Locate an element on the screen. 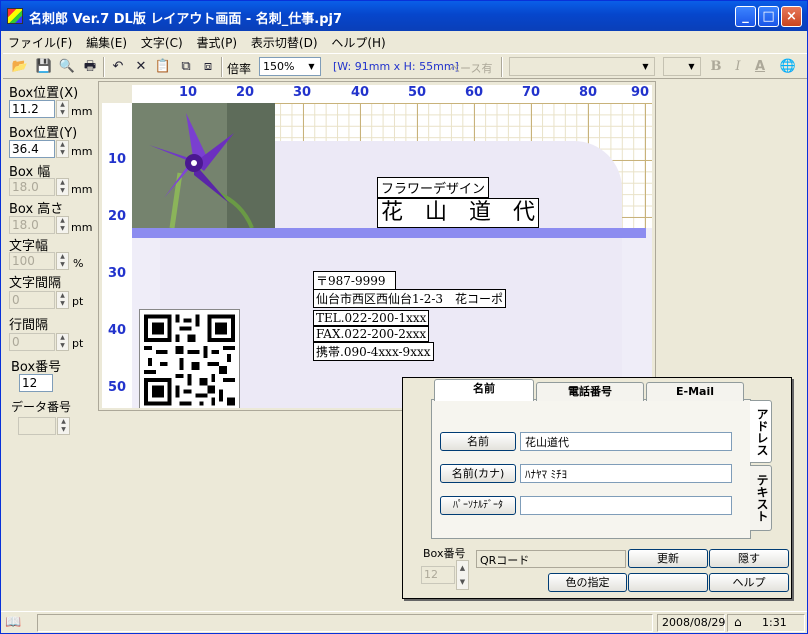 The height and width of the screenshot is (634, 808). ruler-label: 90 is located at coordinates (640, 92).